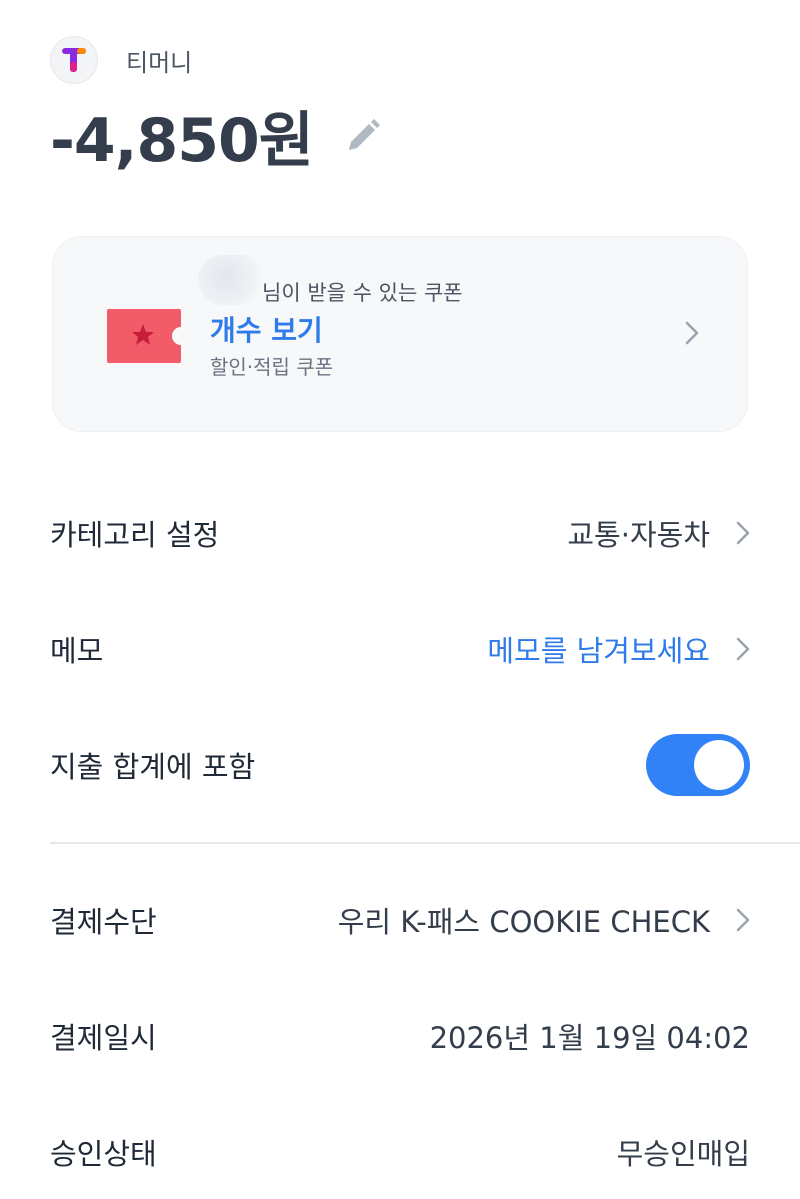 Image resolution: width=800 pixels, height=1199 pixels. What do you see at coordinates (400, 649) in the screenshot?
I see `memo-row: 메모 메모를 남겨보세요` at bounding box center [400, 649].